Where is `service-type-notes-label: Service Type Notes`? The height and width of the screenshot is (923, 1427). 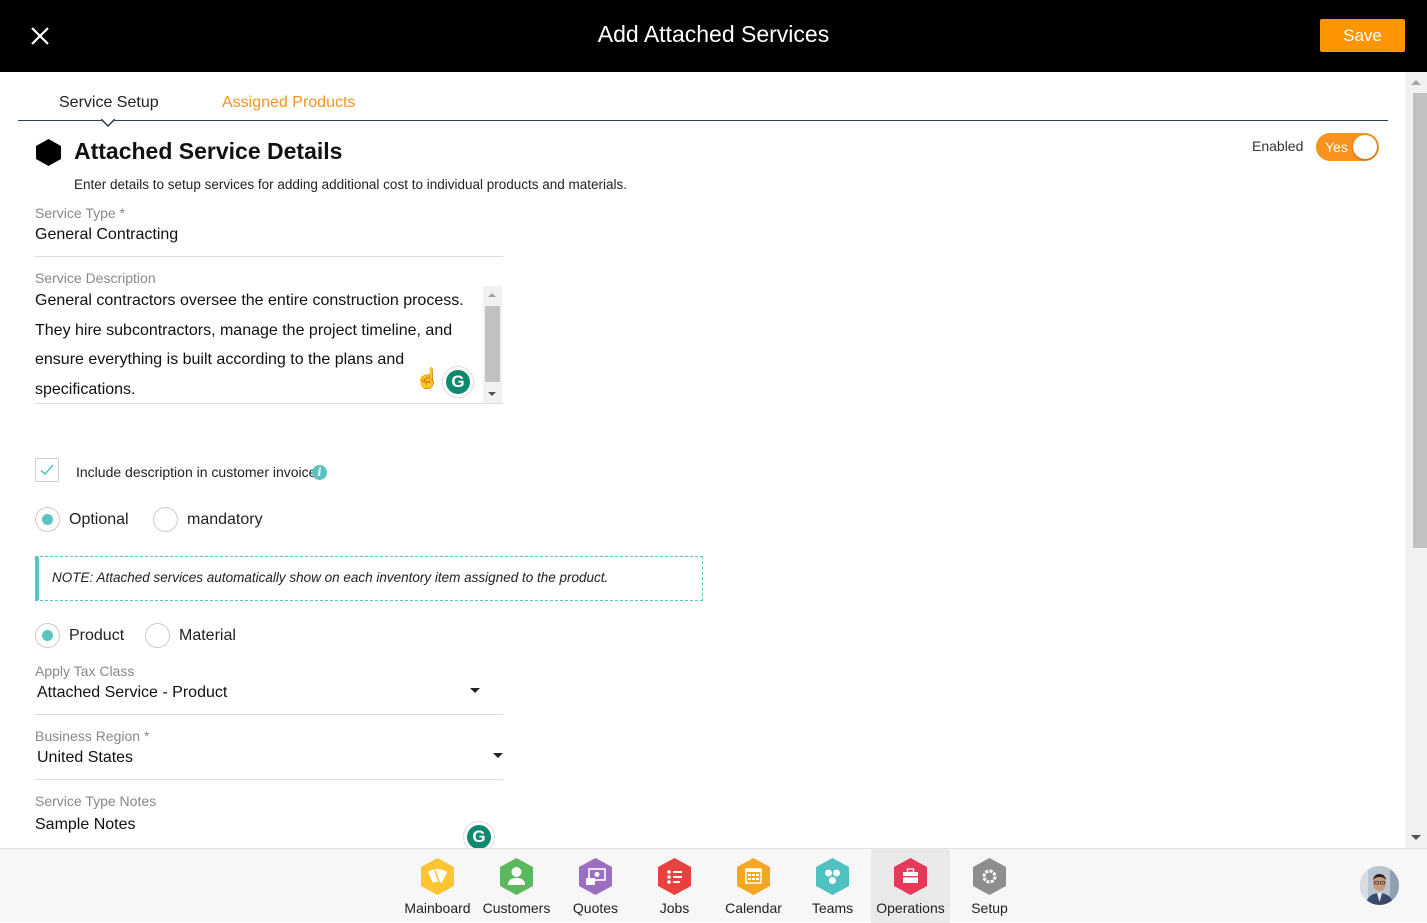
service-type-notes-label: Service Type Notes is located at coordinates (96, 801).